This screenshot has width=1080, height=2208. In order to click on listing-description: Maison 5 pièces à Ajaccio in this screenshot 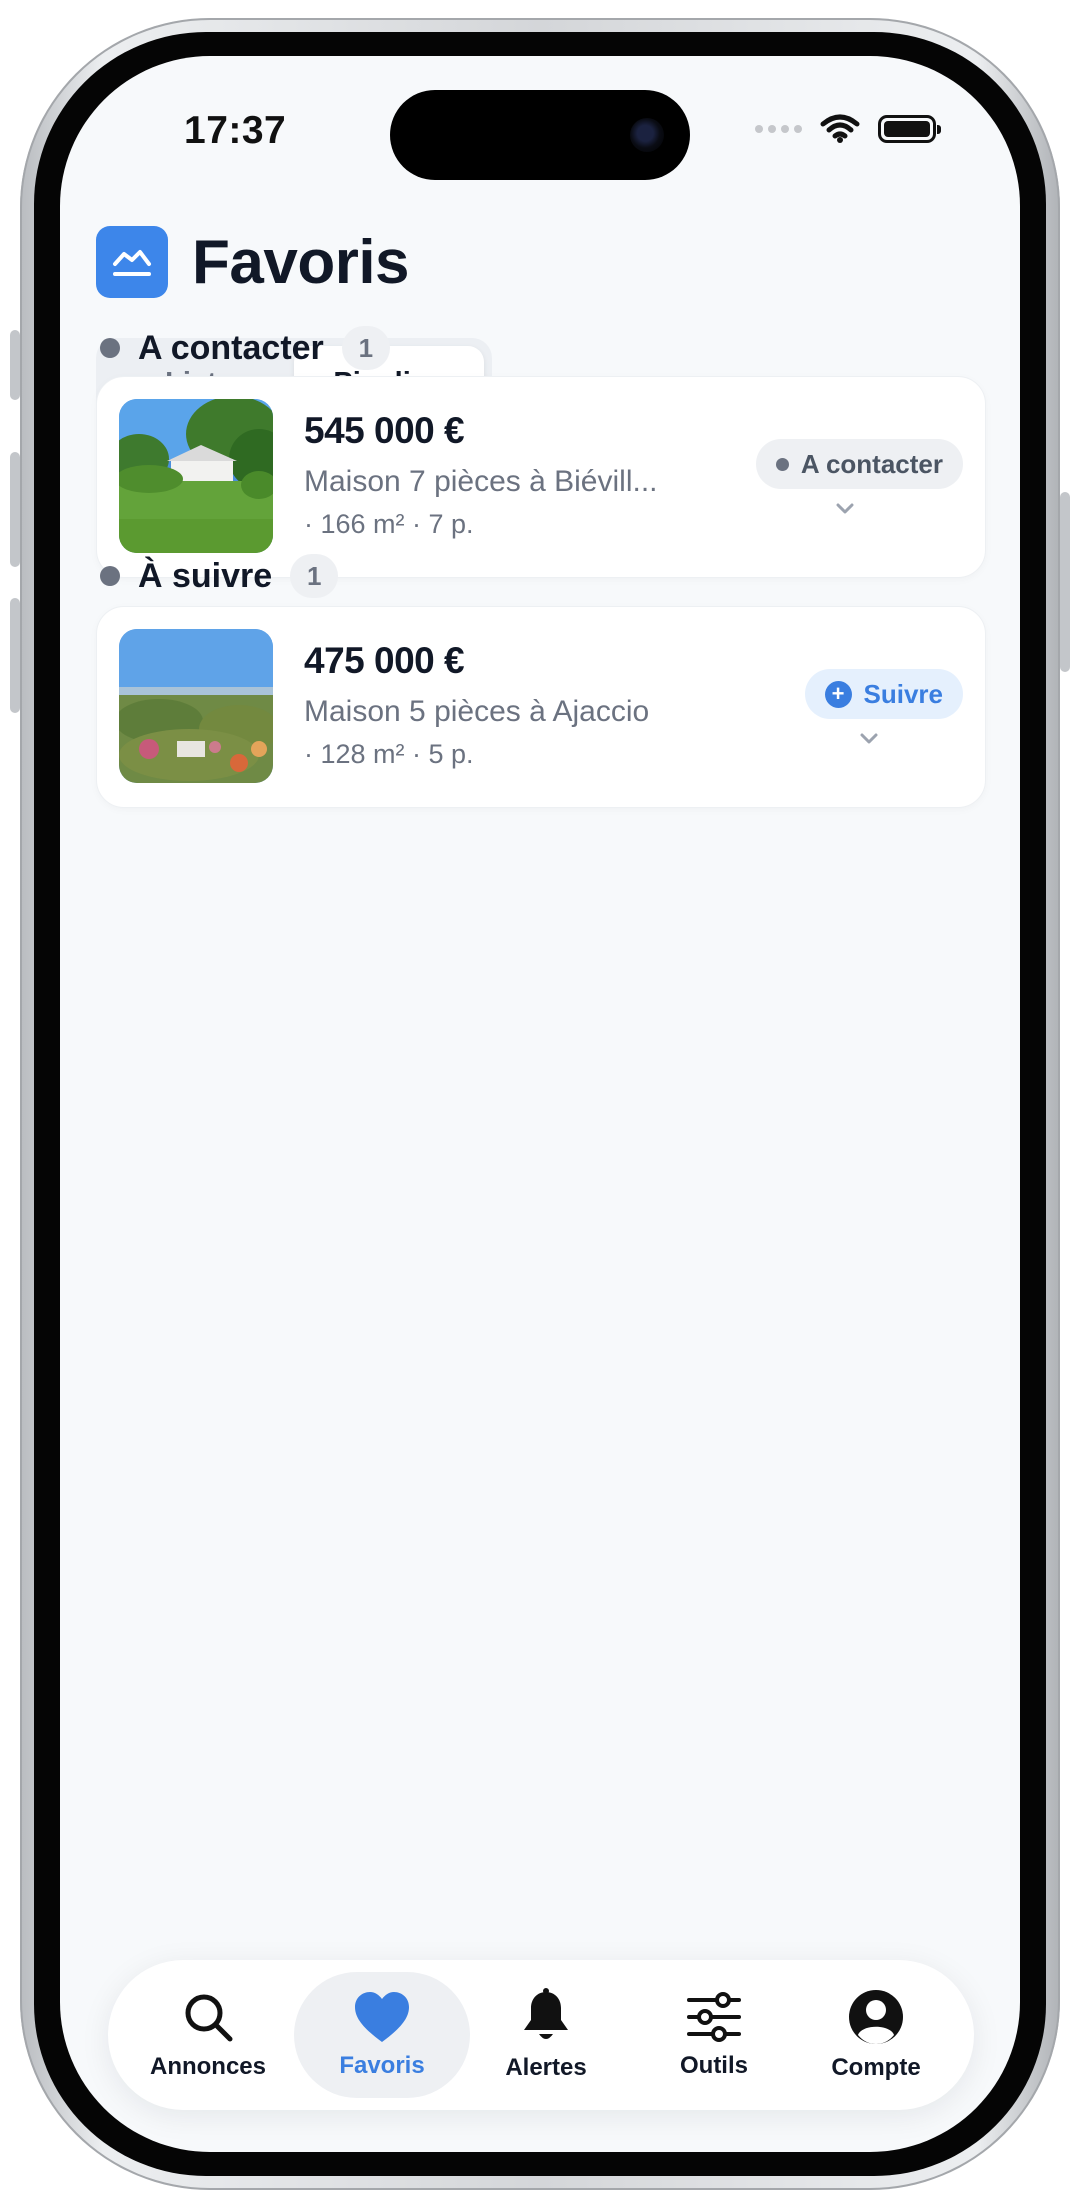, I will do `click(477, 711)`.